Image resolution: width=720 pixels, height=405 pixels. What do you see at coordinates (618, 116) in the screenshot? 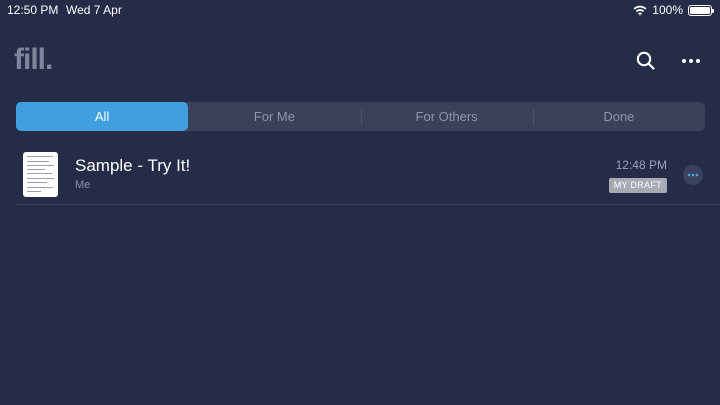
I see `tab-done: Done` at bounding box center [618, 116].